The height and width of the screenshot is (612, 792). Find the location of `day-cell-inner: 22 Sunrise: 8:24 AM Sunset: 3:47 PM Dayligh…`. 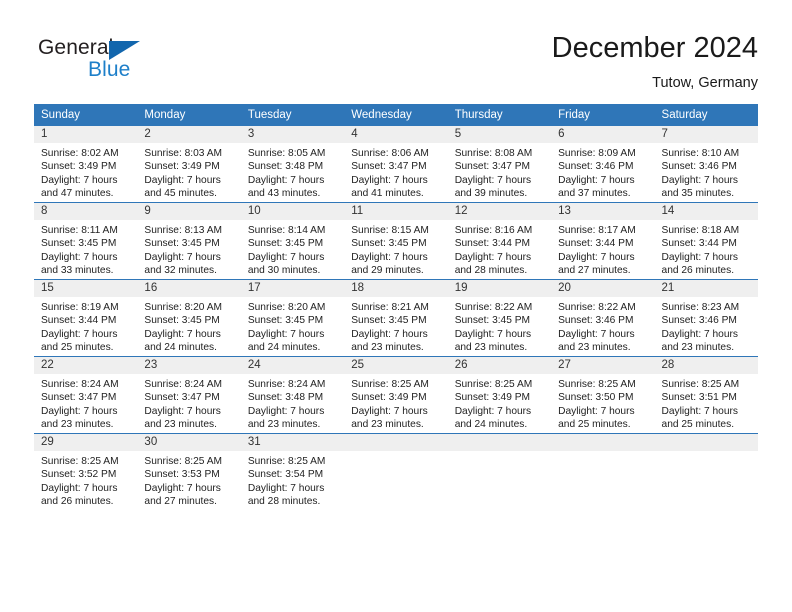

day-cell-inner: 22 Sunrise: 8:24 AM Sunset: 3:47 PM Dayligh… is located at coordinates (86, 395).